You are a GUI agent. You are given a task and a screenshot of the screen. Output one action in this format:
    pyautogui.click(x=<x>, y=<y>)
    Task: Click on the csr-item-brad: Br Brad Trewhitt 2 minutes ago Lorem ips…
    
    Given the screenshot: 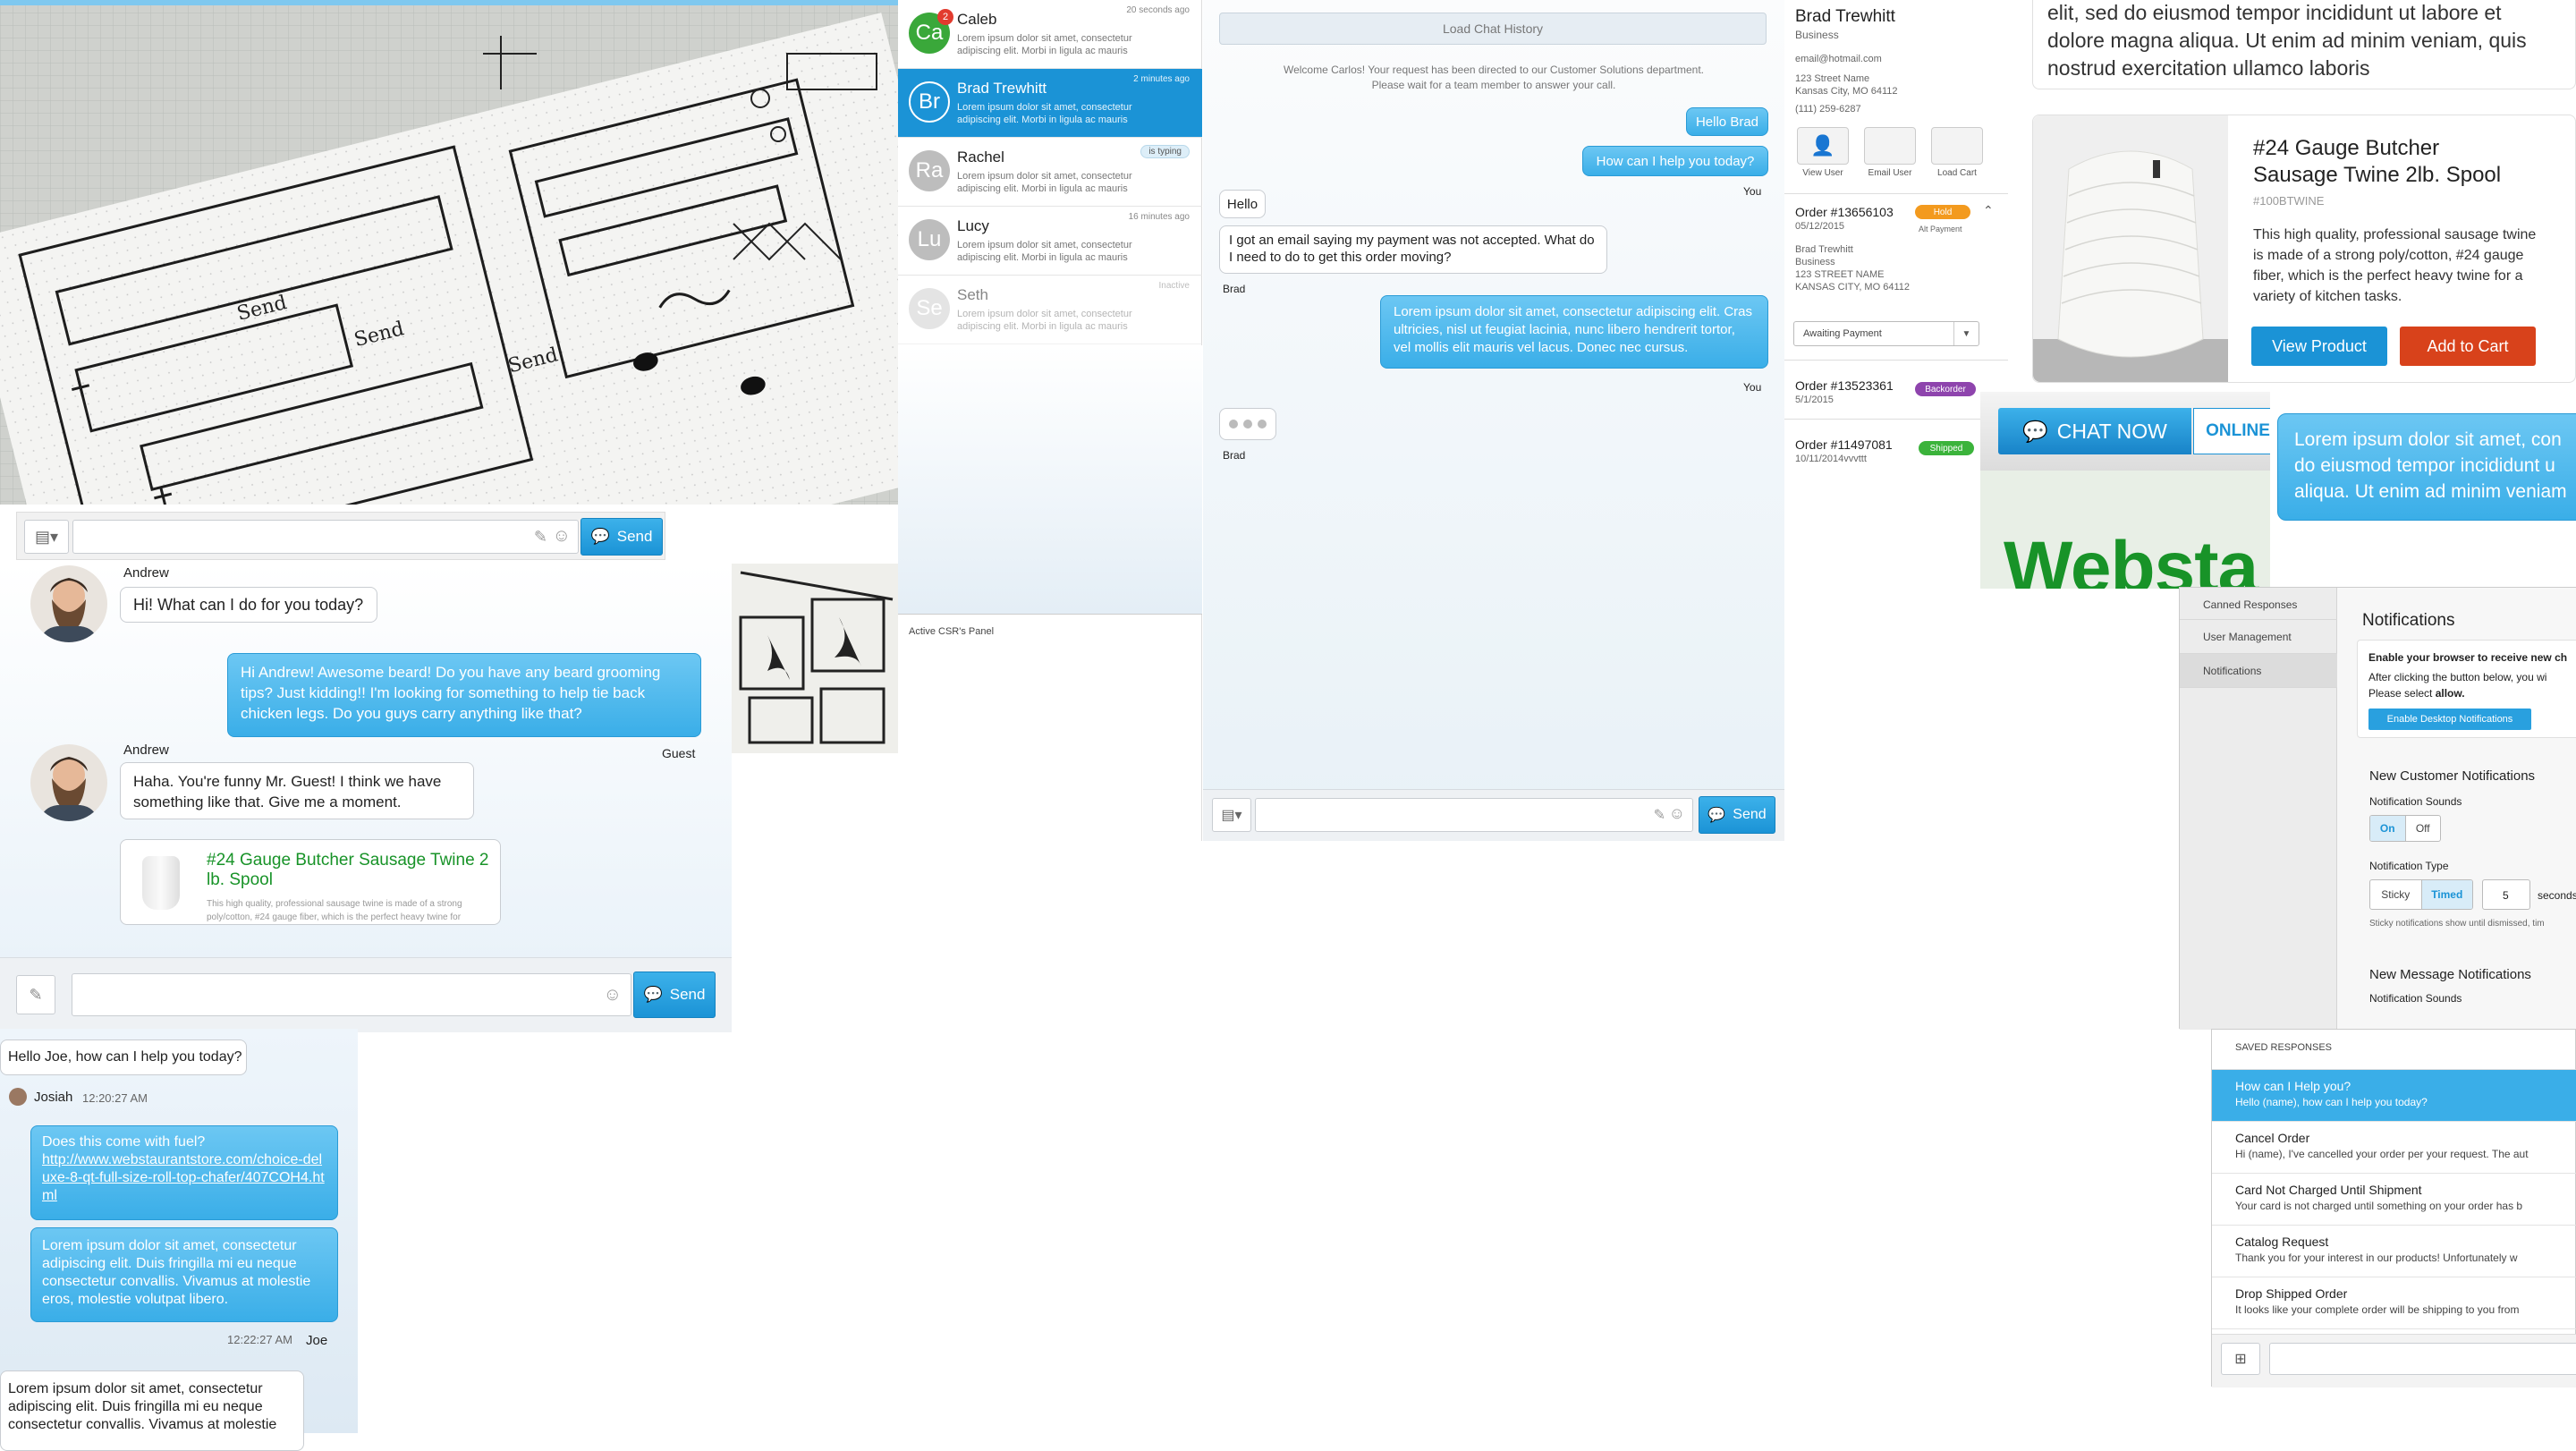 What is the action you would take?
    pyautogui.click(x=1050, y=104)
    